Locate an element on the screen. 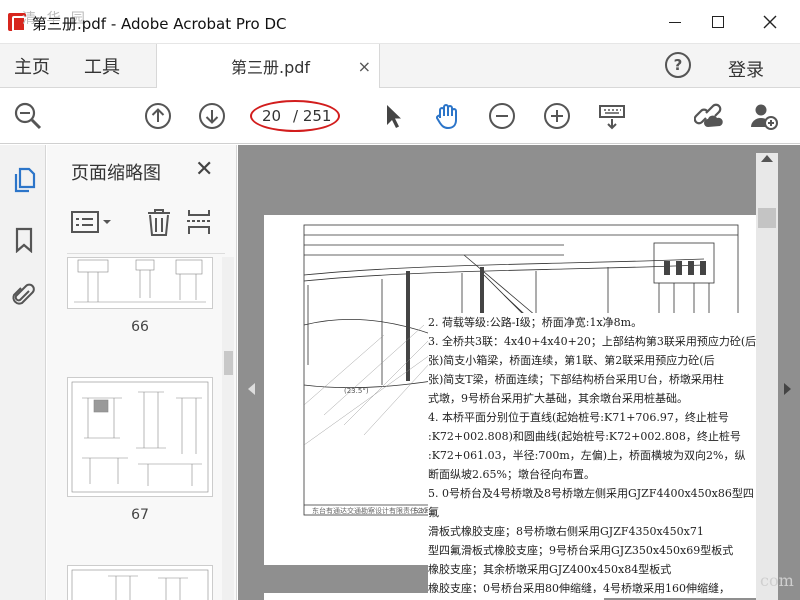 The width and height of the screenshot is (800, 600). next-page-edge is located at coordinates (434, 596).